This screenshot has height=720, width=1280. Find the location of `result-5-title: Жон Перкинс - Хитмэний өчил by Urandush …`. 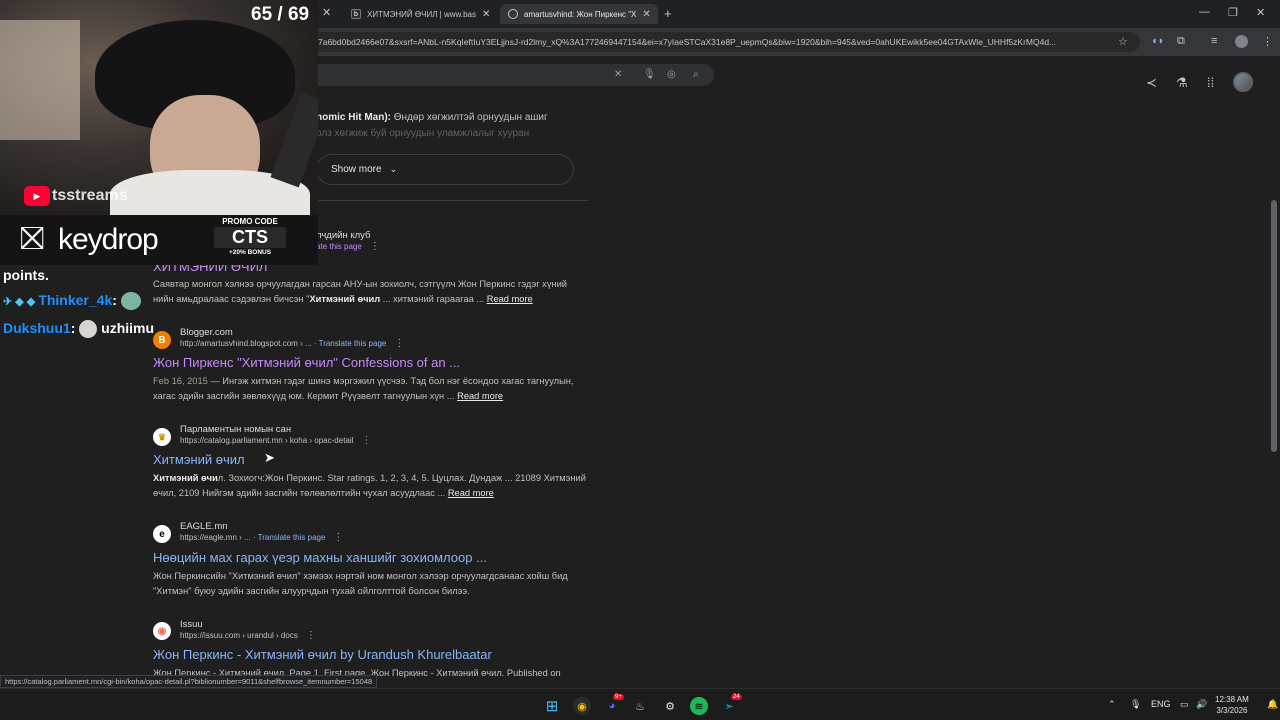

result-5-title: Жон Перкинс - Хитмэний өчил by Urandush … is located at coordinates (322, 654).